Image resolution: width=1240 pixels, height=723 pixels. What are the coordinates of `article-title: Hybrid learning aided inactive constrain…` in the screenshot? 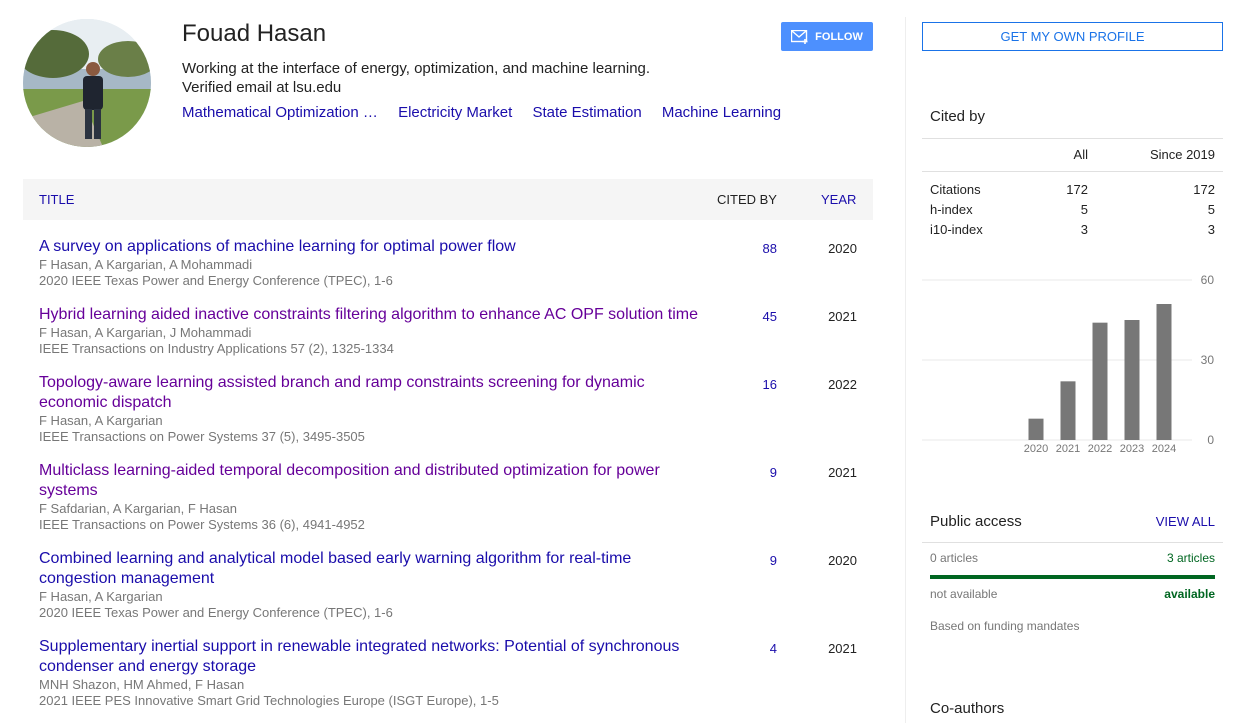 It's located at (374, 315).